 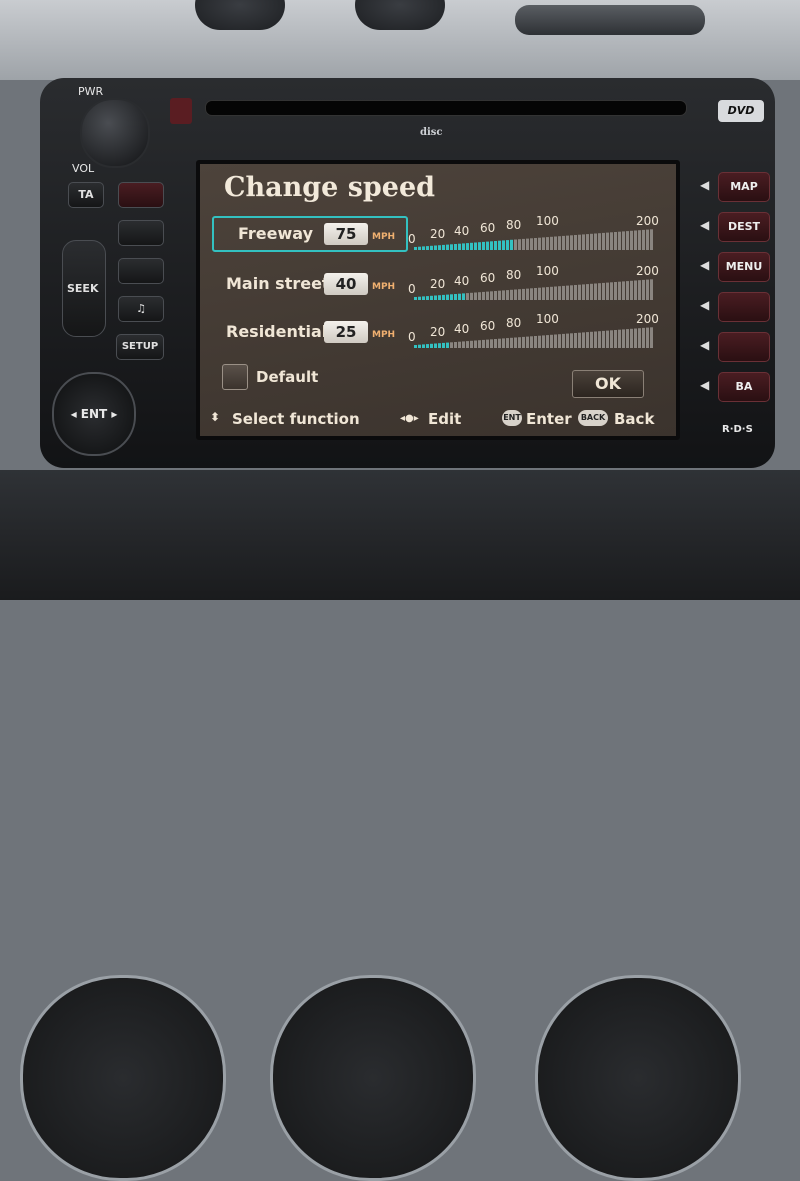 I want to click on power-volume-knob, so click(x=115, y=133).